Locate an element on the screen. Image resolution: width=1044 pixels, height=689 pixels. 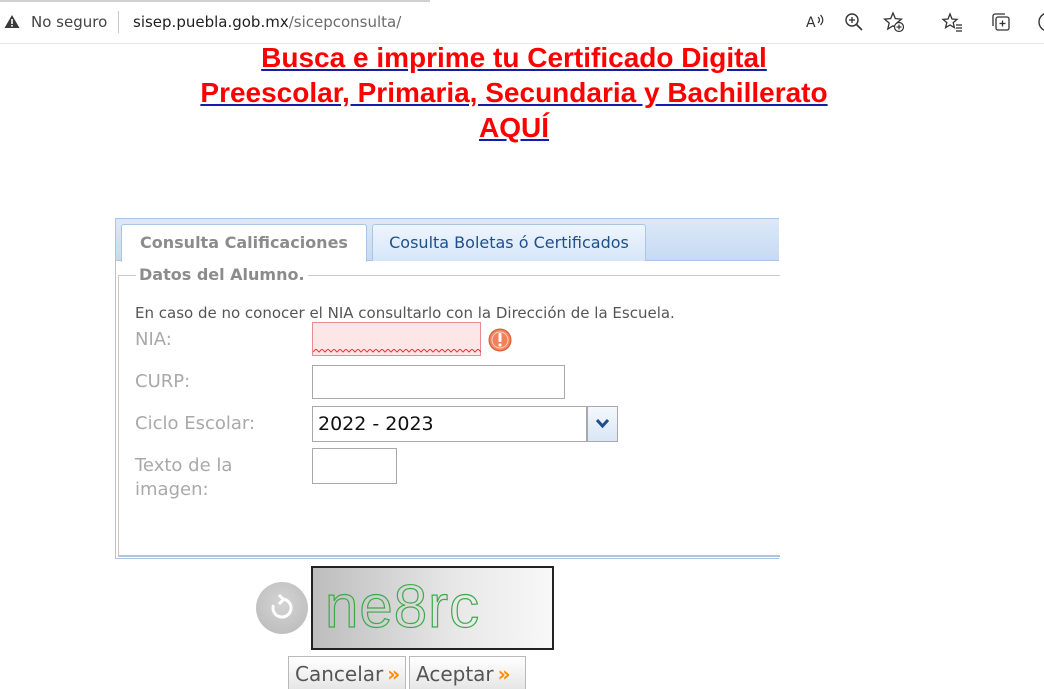
accept-button-label: Aceptar is located at coordinates (455, 674).